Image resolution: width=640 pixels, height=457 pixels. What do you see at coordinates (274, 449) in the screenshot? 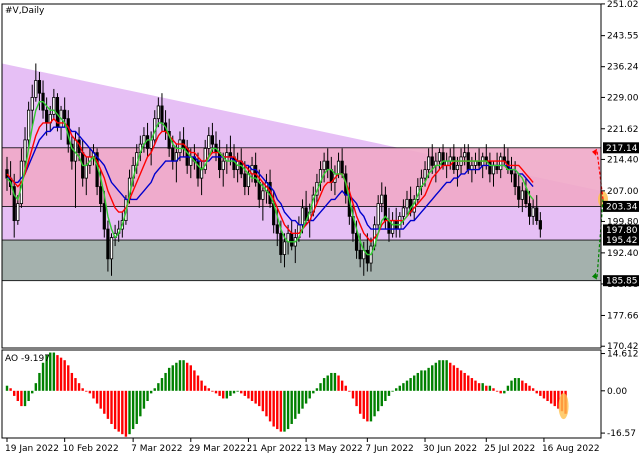
I see `x-tick-label: 21 Apr 2022` at bounding box center [274, 449].